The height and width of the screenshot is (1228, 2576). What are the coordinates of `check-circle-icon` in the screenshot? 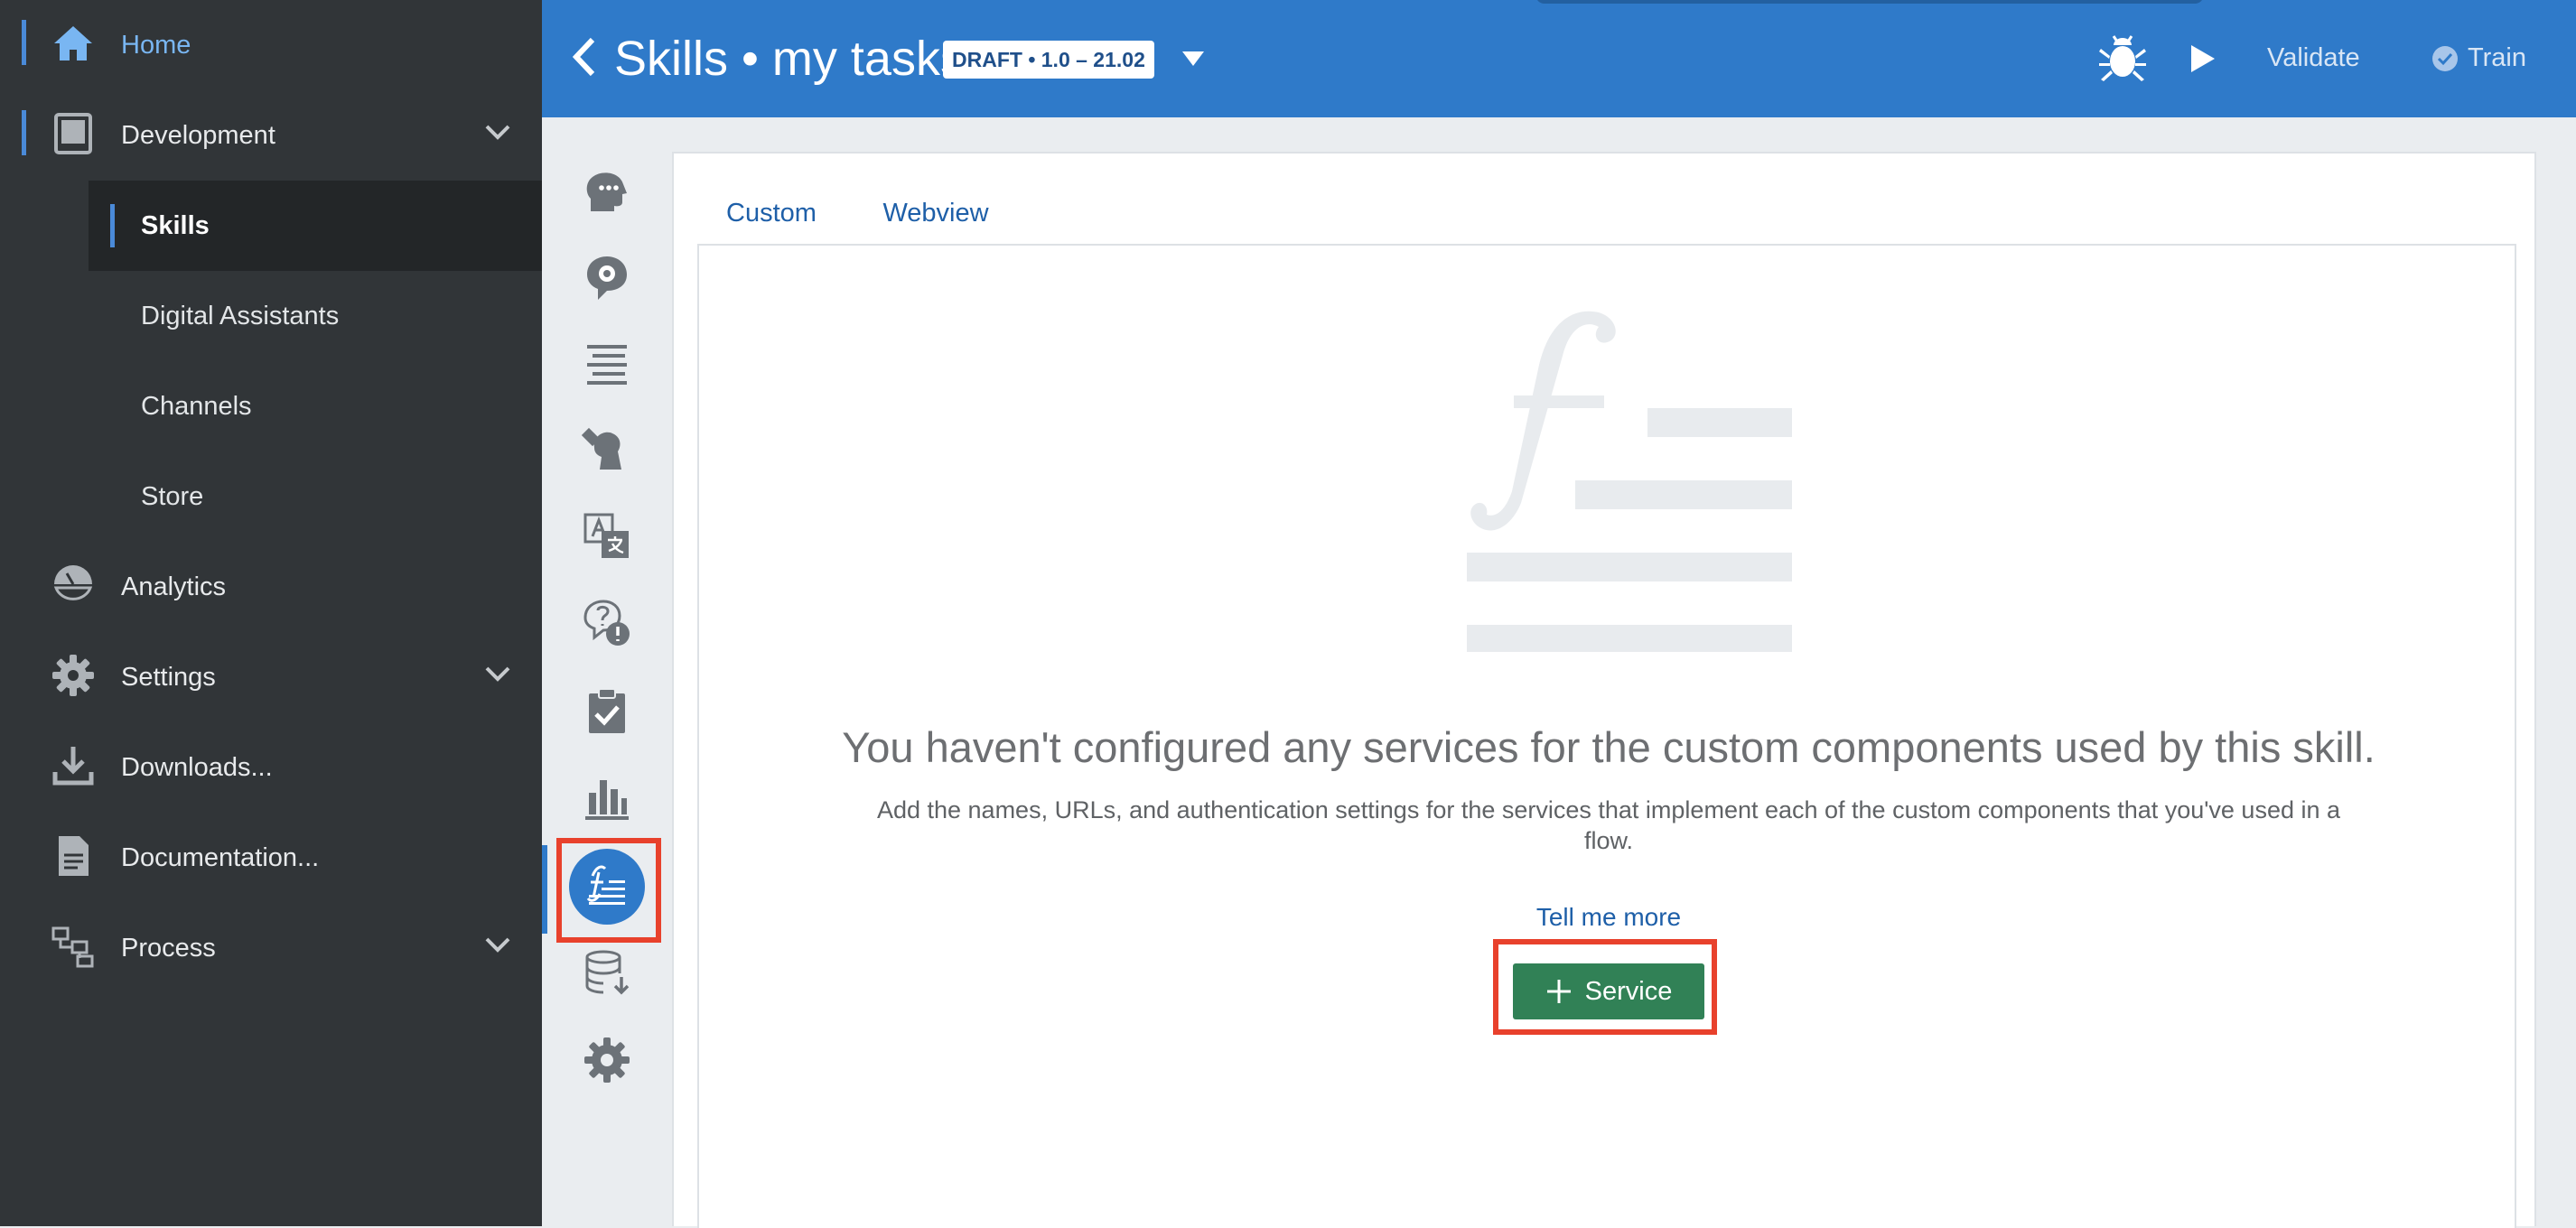 It's located at (2445, 58).